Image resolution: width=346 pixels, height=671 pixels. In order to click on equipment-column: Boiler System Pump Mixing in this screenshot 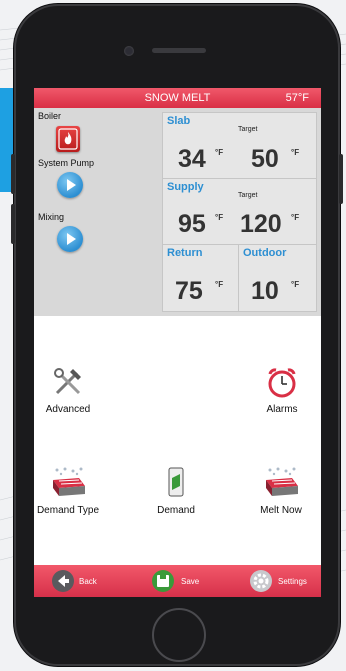, I will do `click(98, 212)`.